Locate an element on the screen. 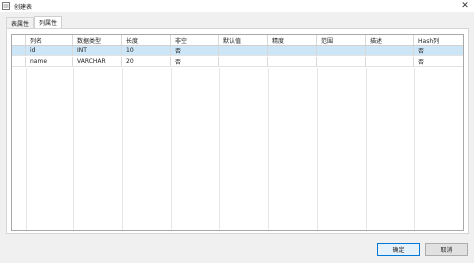 This screenshot has height=263, width=474. tab-strip: 表属性 列属性 is located at coordinates (34, 22).